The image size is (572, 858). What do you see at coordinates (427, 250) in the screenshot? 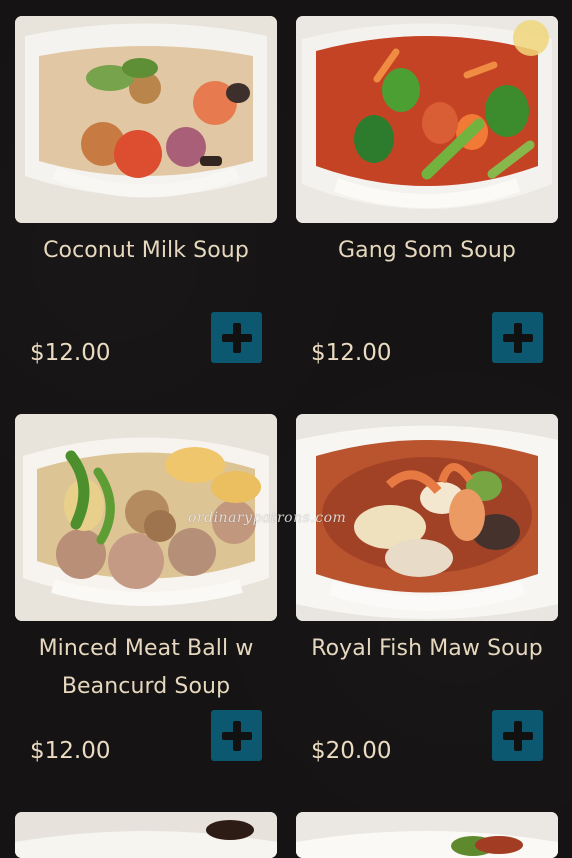
I see `dish-title: Gang Som Soup` at bounding box center [427, 250].